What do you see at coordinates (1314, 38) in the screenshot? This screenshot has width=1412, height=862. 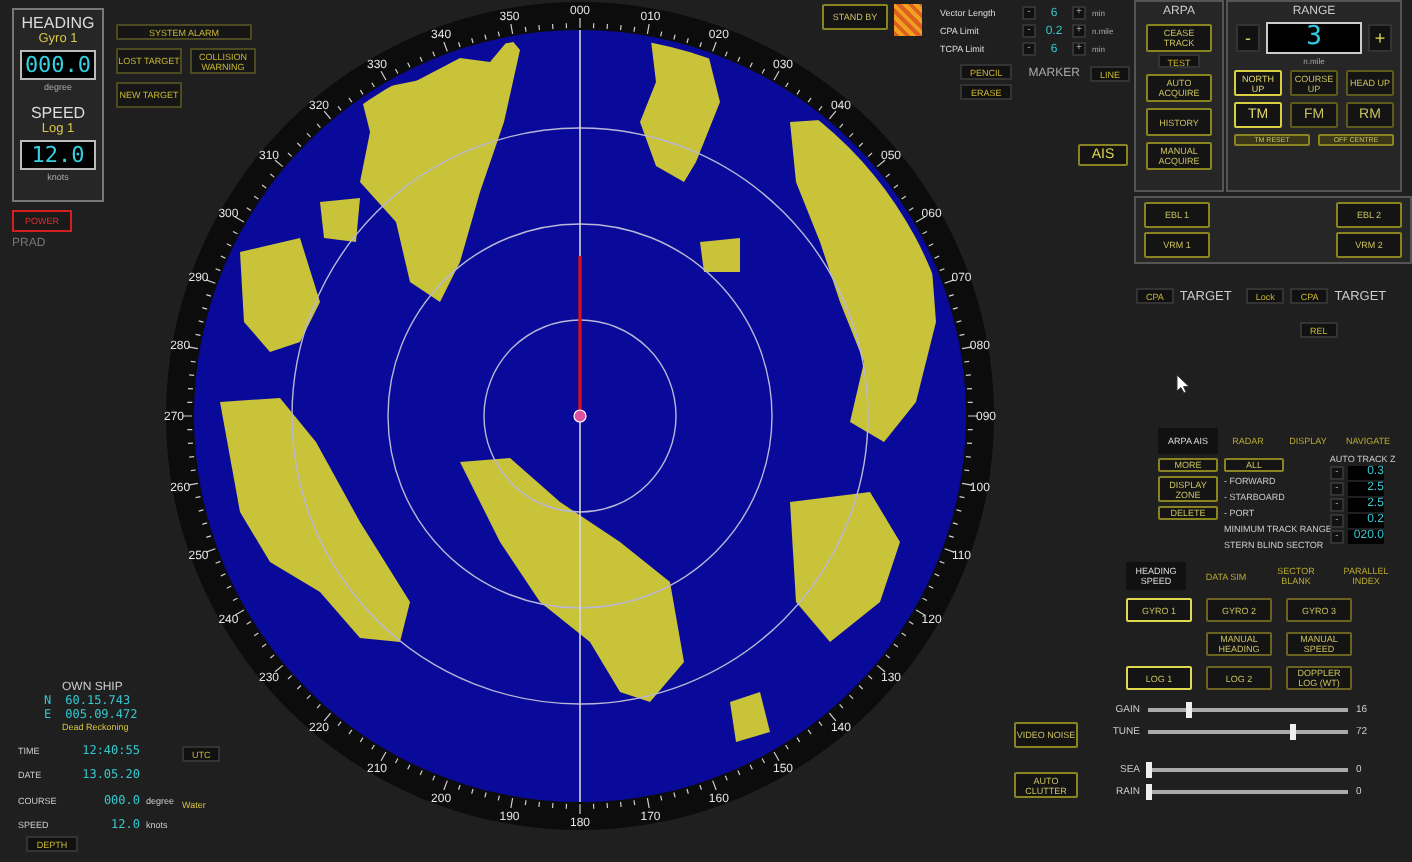 I see `range-display: 3` at bounding box center [1314, 38].